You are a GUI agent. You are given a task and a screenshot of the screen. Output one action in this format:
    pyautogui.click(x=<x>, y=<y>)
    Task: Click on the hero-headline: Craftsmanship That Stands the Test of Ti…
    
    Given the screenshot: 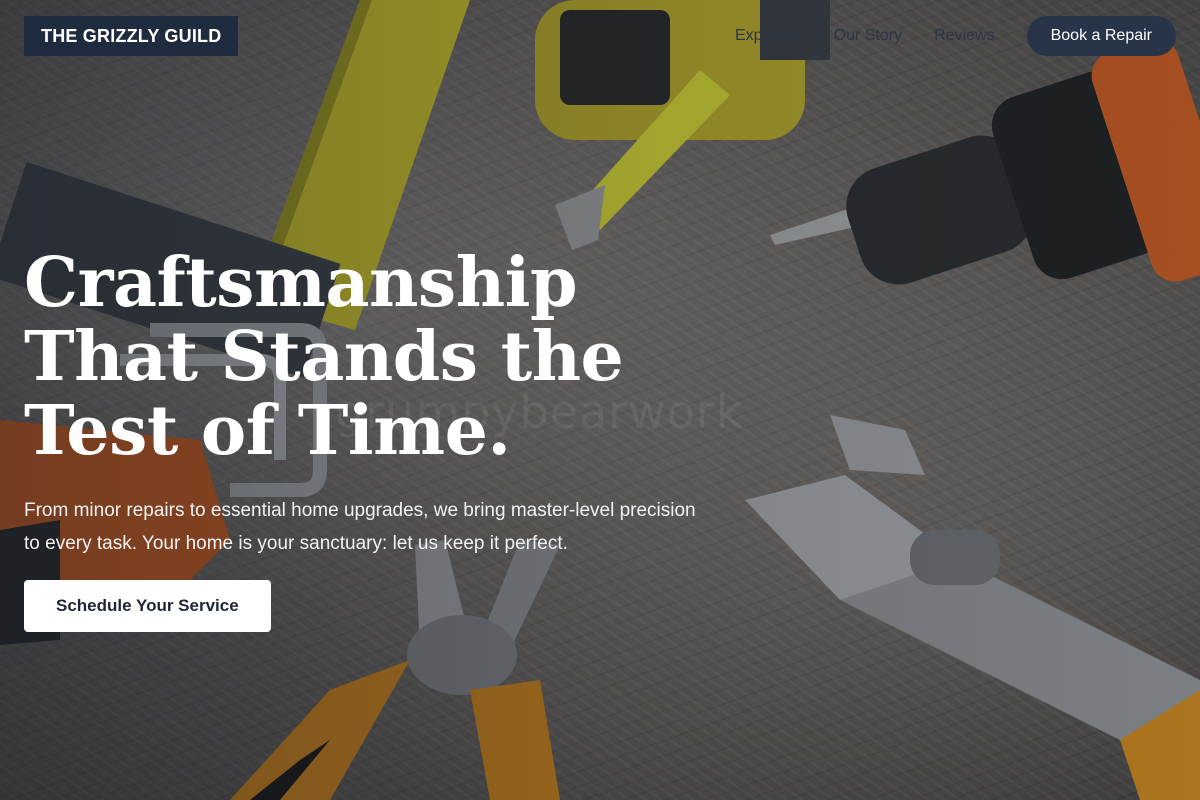 What is the action you would take?
    pyautogui.click(x=324, y=357)
    